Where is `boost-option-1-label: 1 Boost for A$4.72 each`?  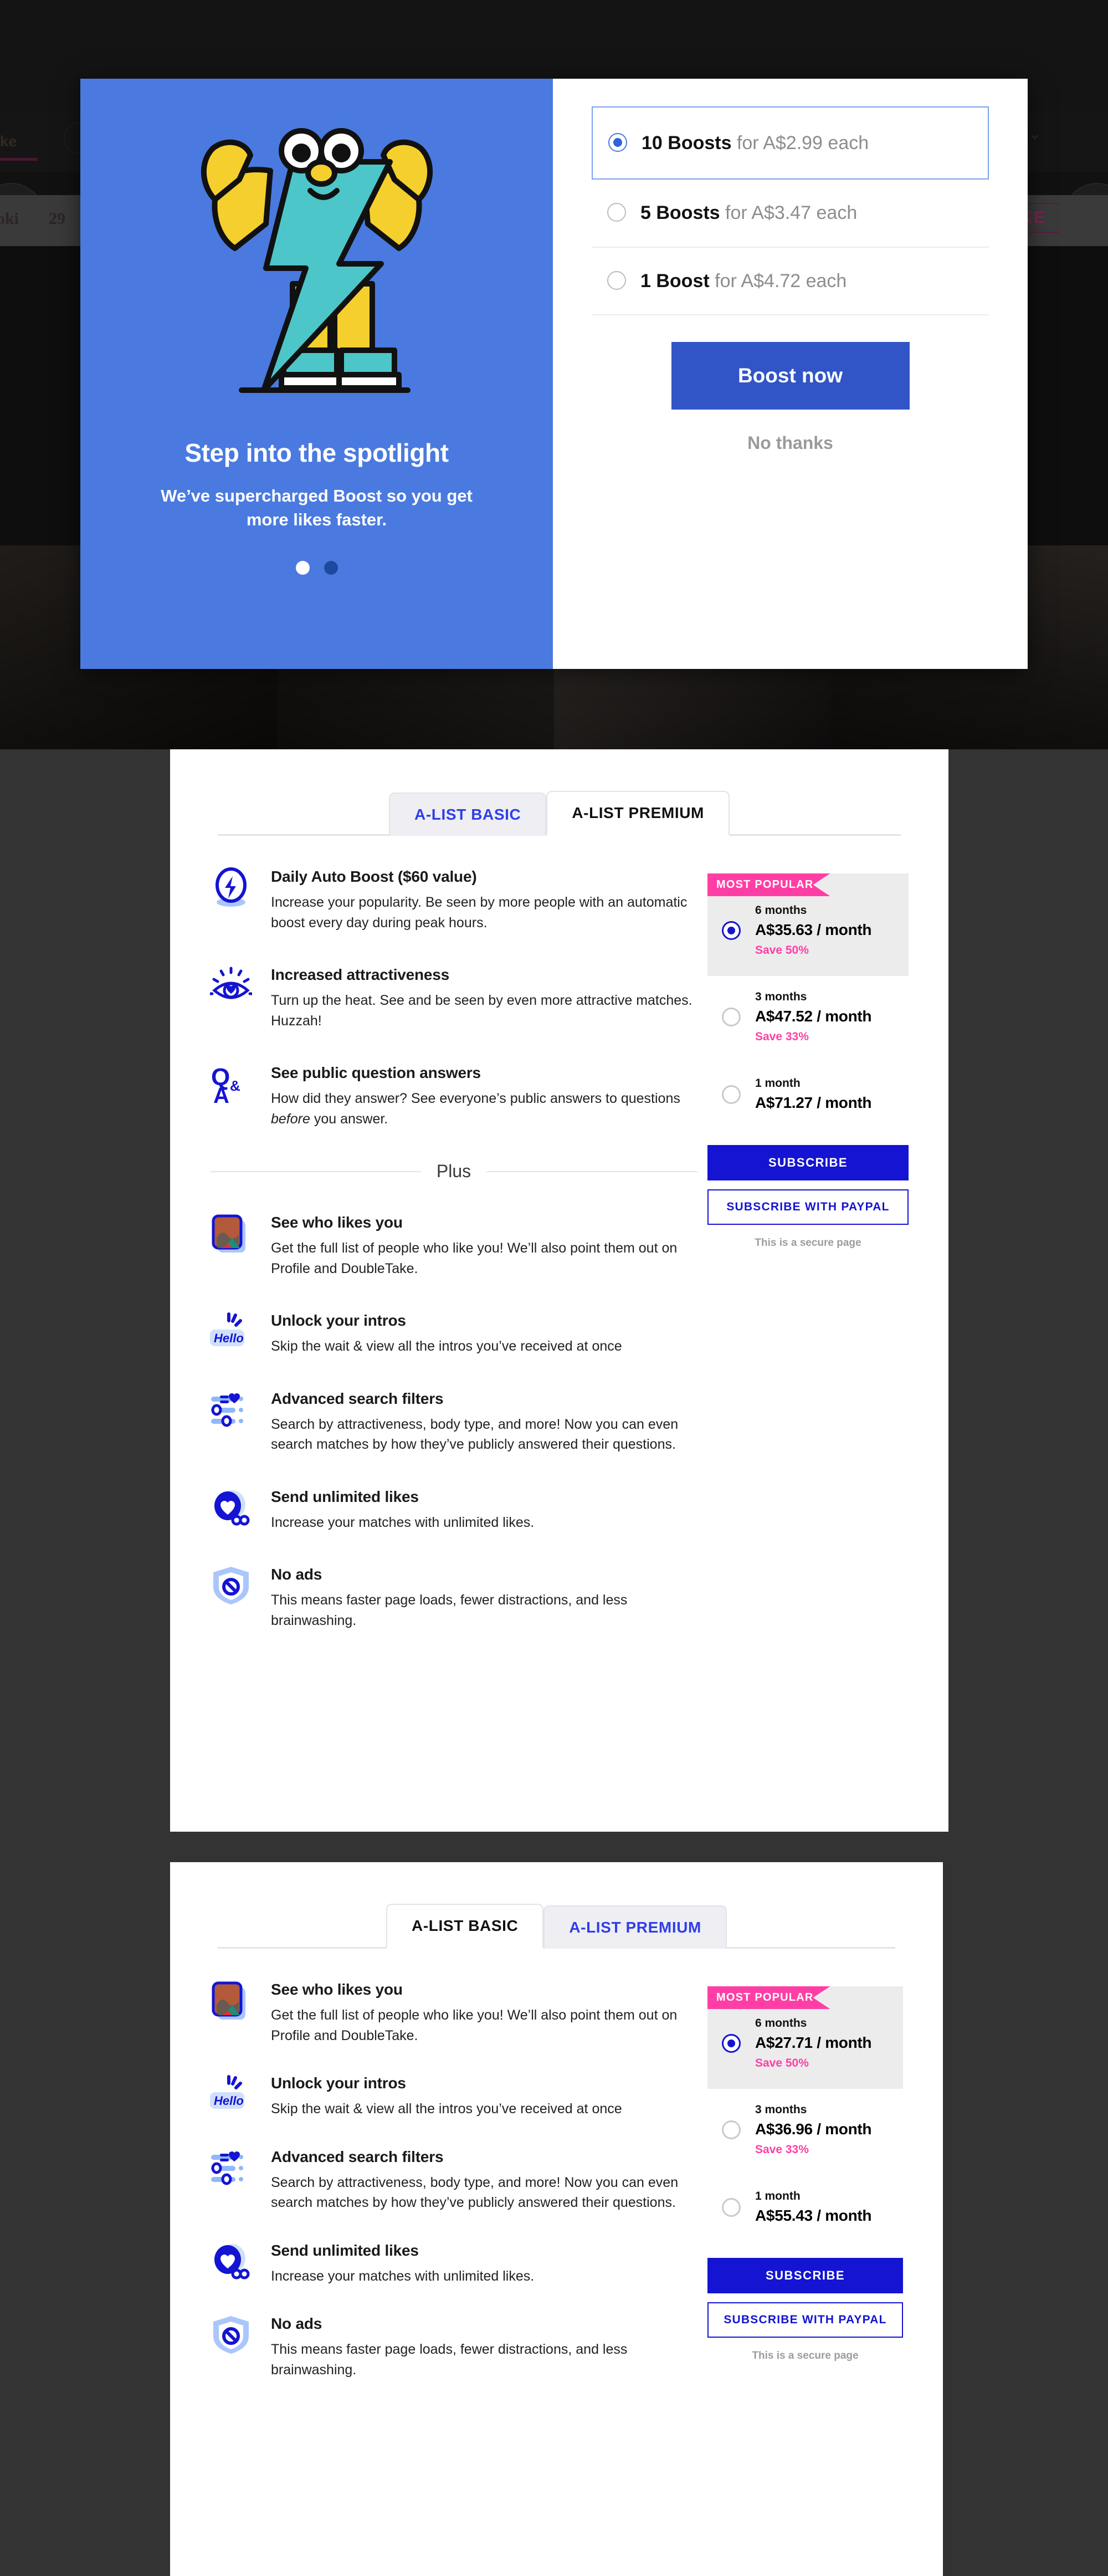 boost-option-1-label: 1 Boost for A$4.72 each is located at coordinates (744, 281).